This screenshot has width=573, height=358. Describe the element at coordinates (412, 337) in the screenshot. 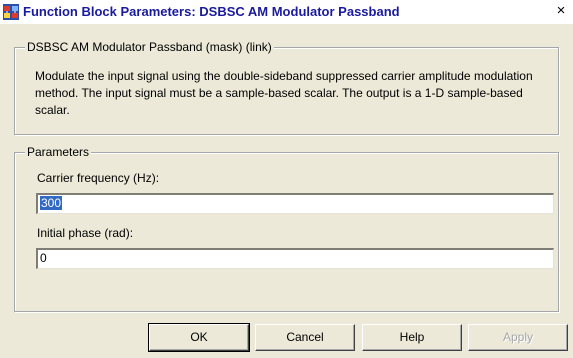

I see `help-button: Help` at that location.